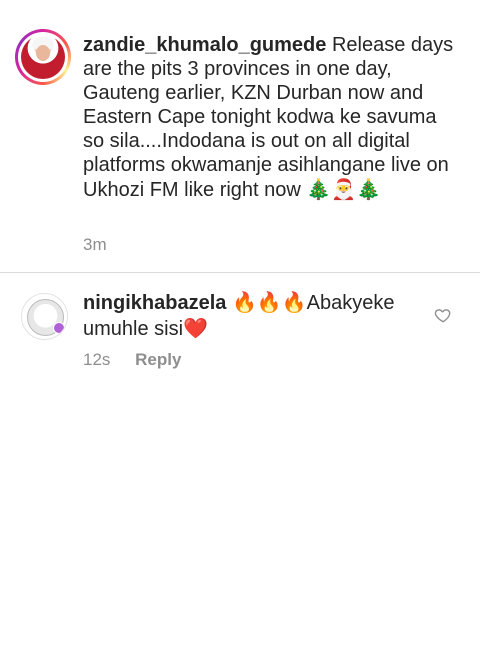 The height and width of the screenshot is (671, 480). Describe the element at coordinates (344, 189) in the screenshot. I see `caption-emojis: 🎄🎅🎄` at that location.